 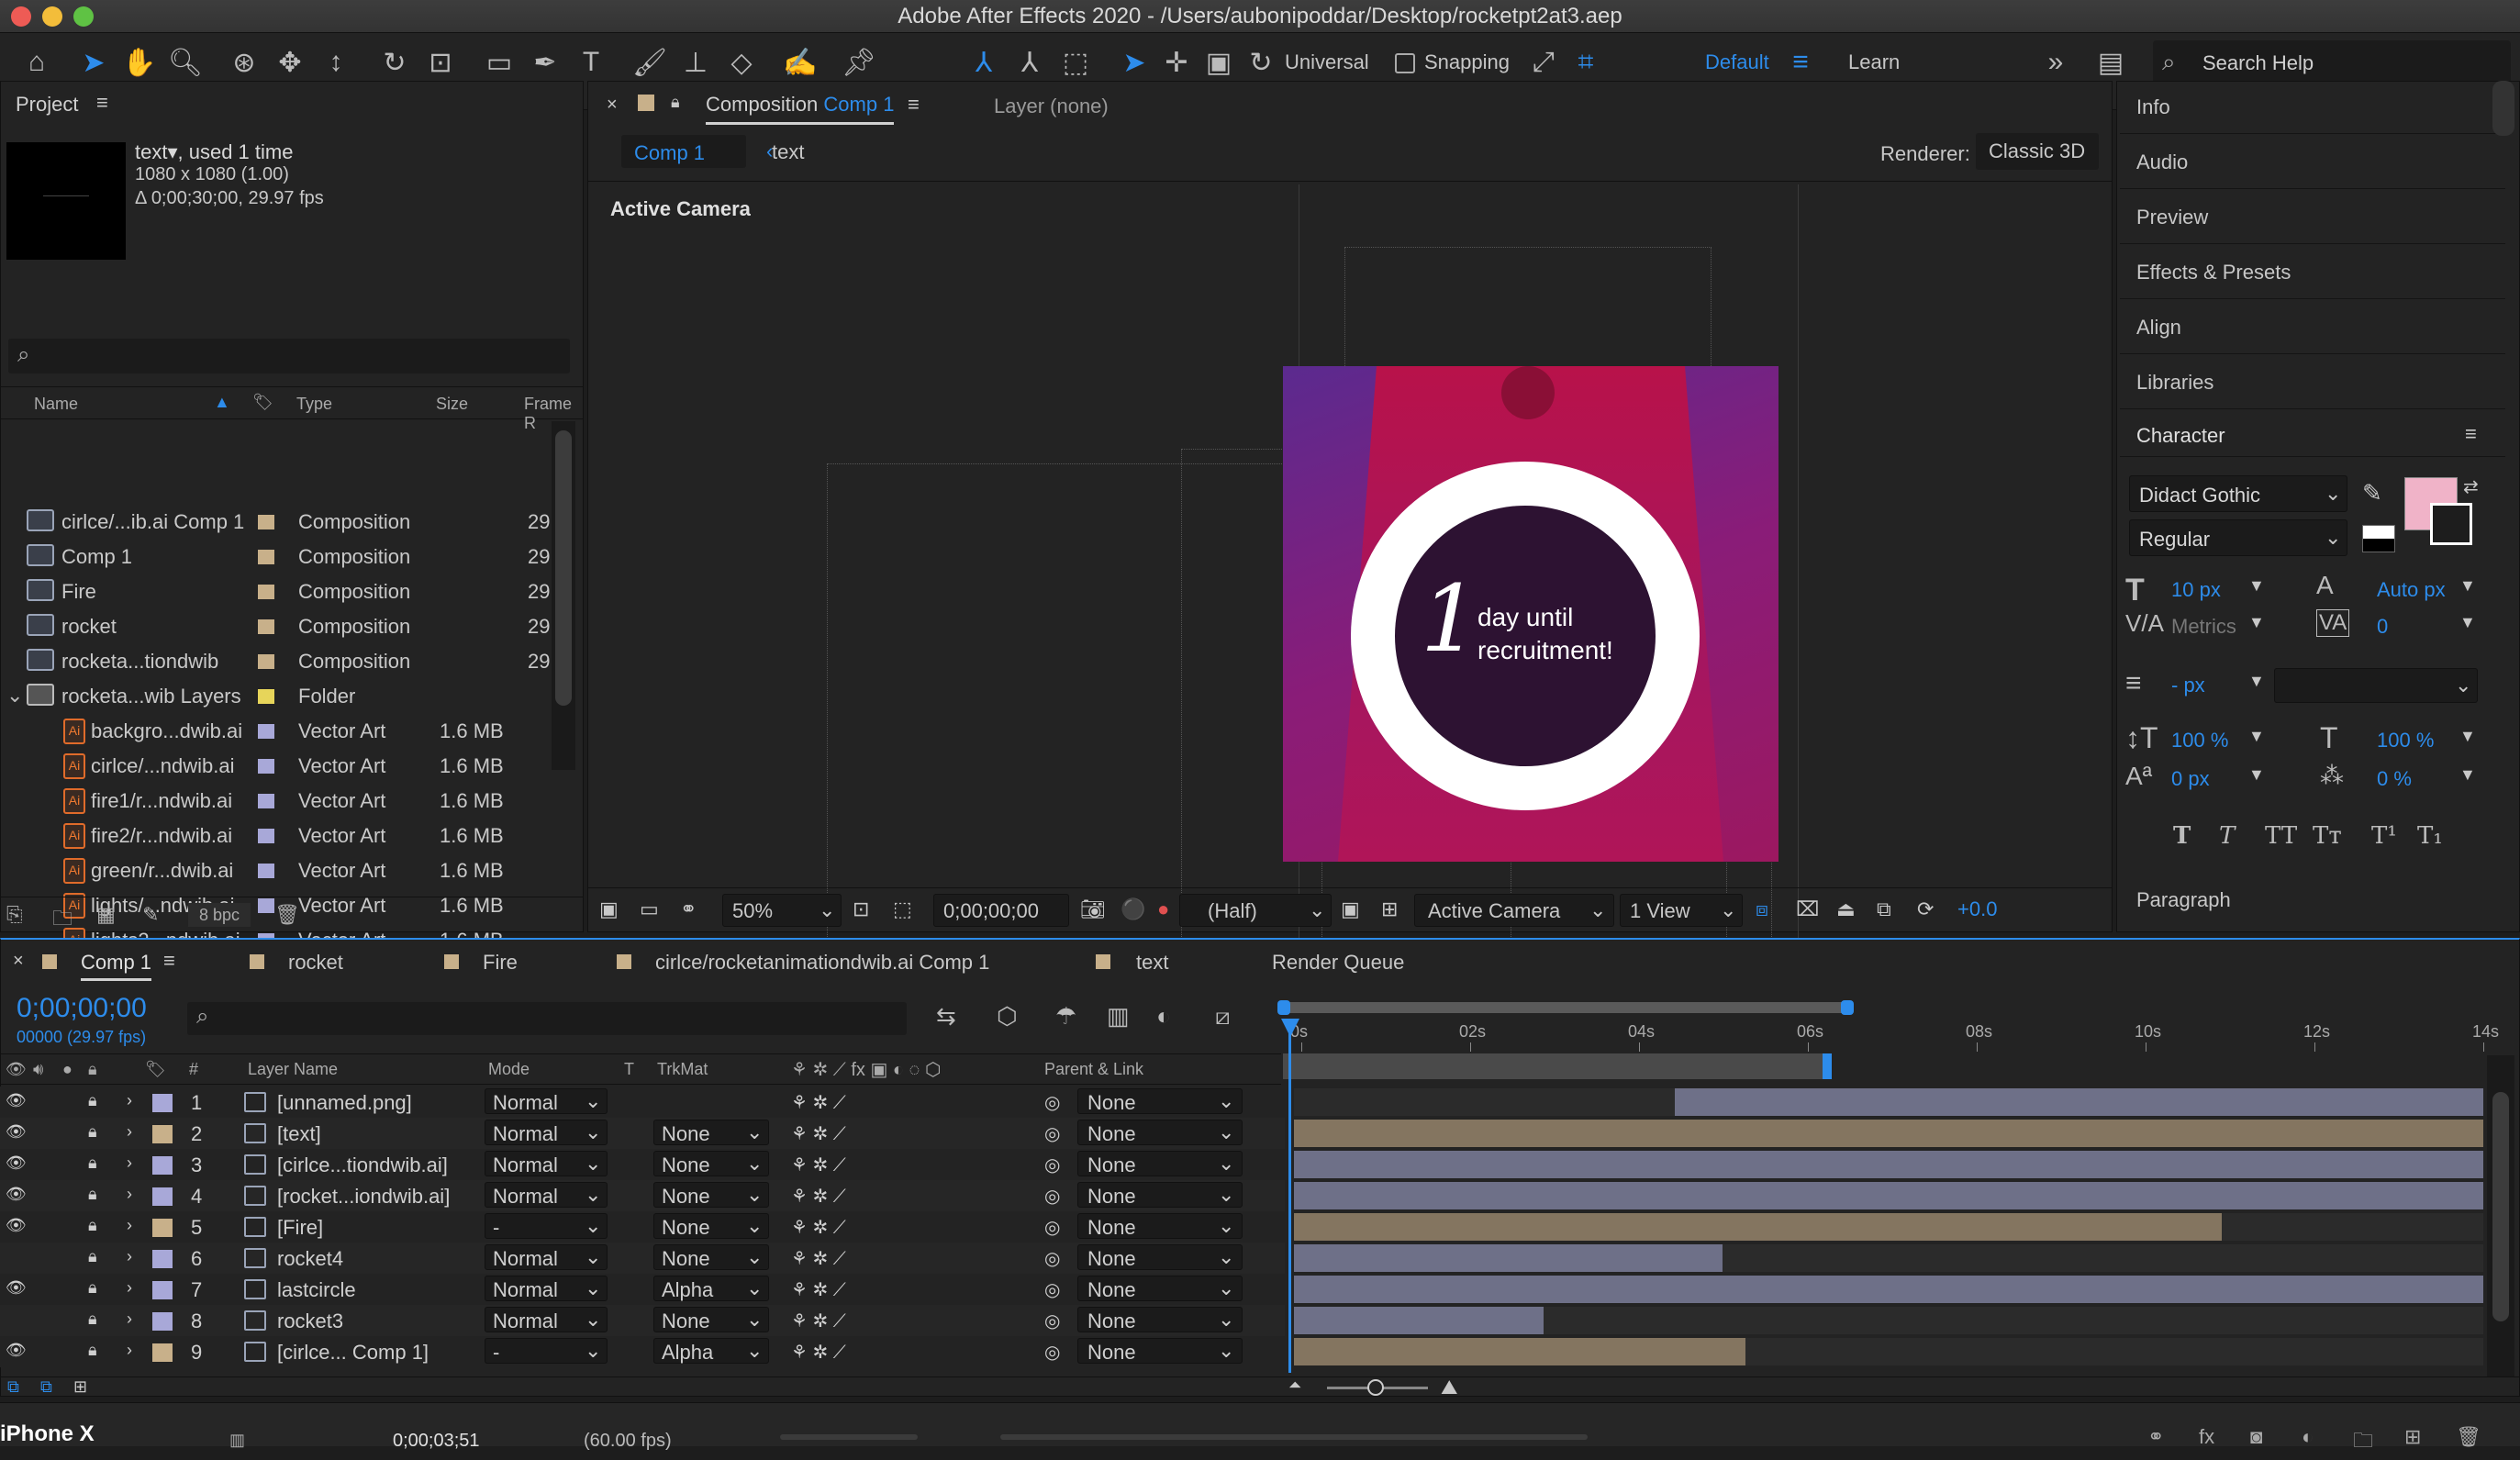 What do you see at coordinates (172, 151) in the screenshot?
I see `thumb-name-dropdown-icon: ▾` at bounding box center [172, 151].